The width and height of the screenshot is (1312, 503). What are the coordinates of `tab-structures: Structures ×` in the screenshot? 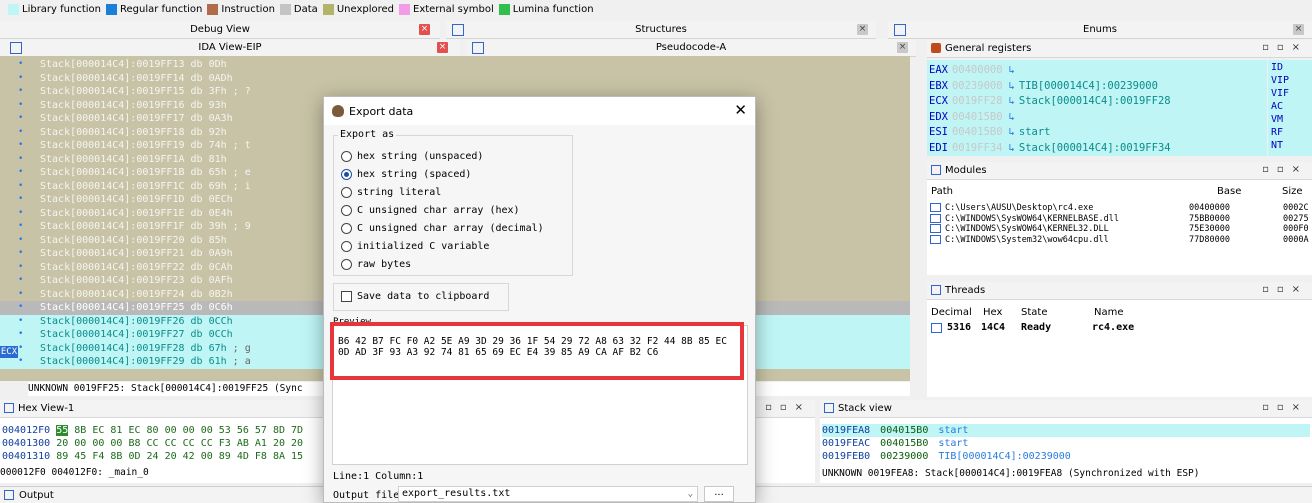 It's located at (661, 30).